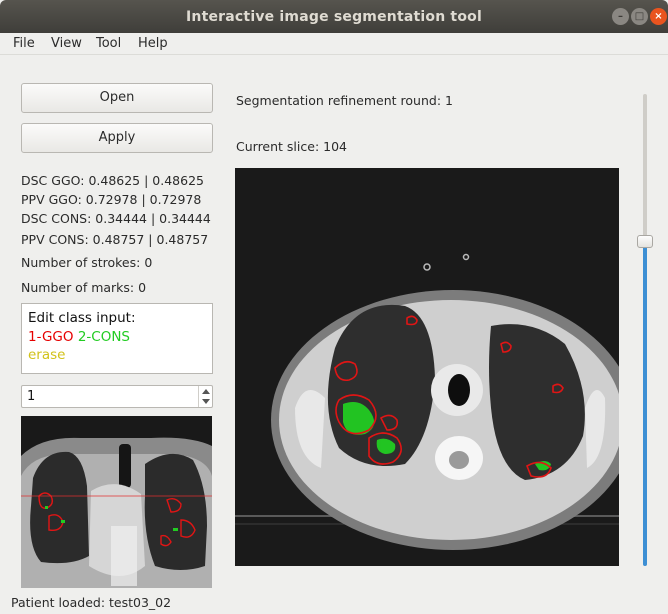  What do you see at coordinates (116, 502) in the screenshot?
I see `coronal-view-image` at bounding box center [116, 502].